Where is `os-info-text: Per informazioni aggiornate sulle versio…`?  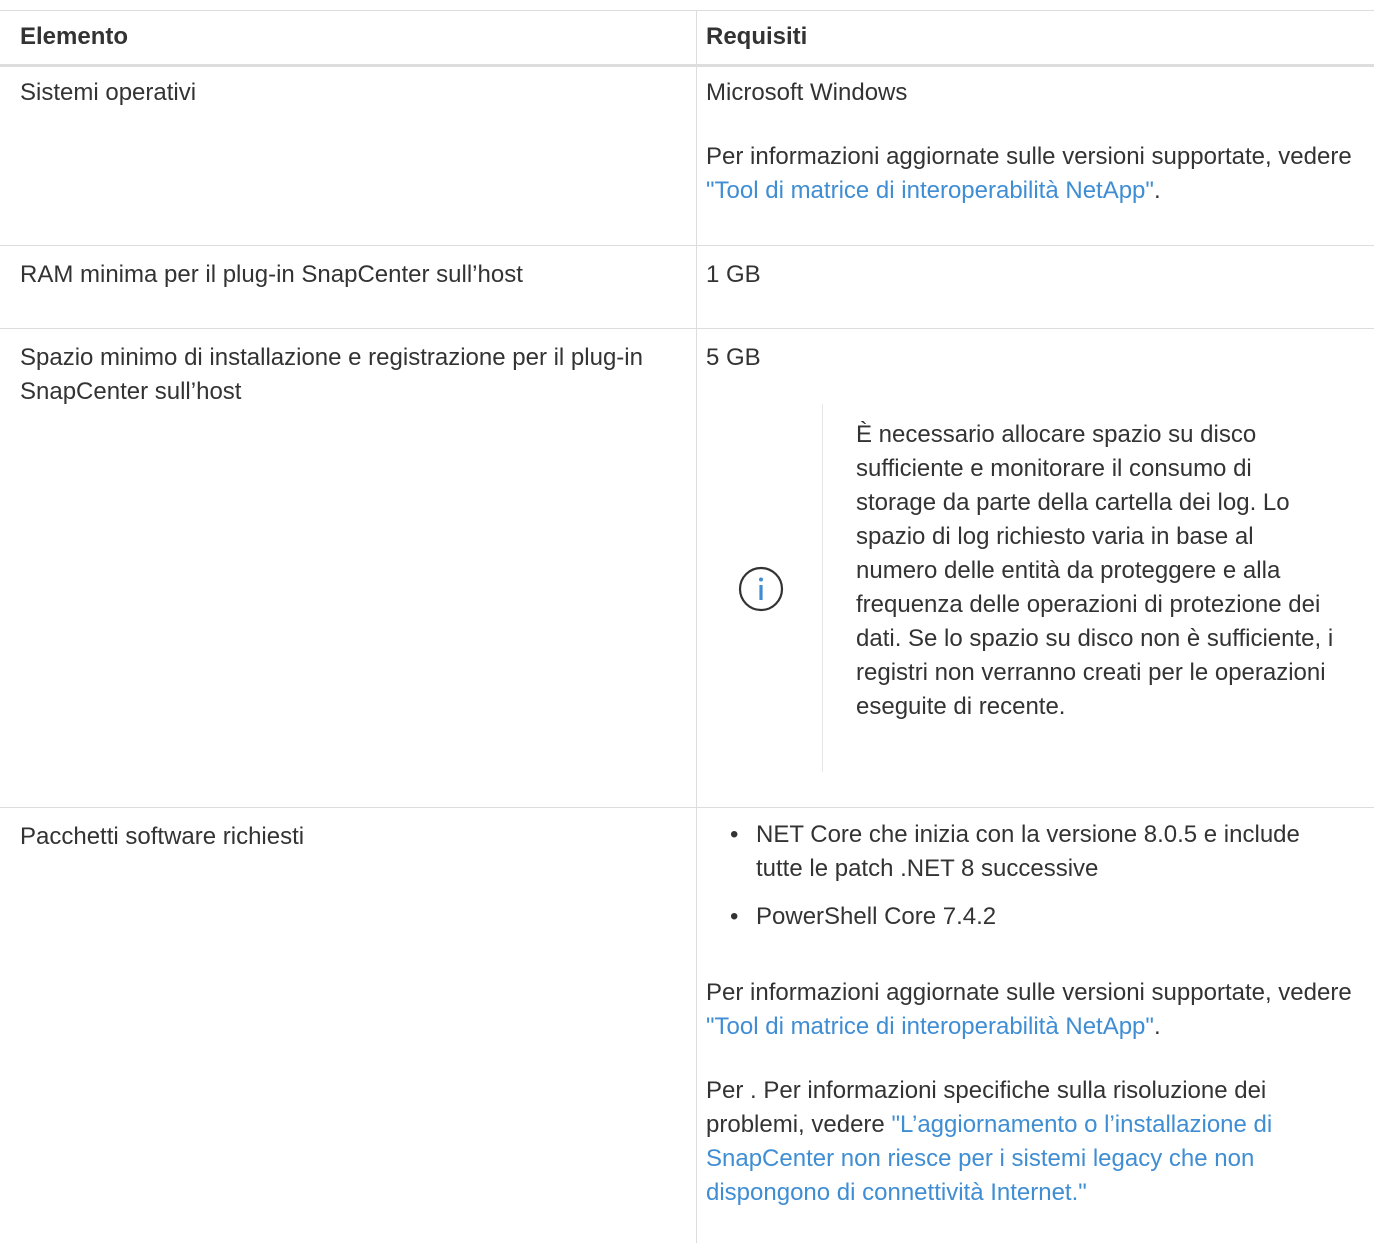
os-info-text: Per informazioni aggiornate sulle versio… is located at coordinates (1029, 156).